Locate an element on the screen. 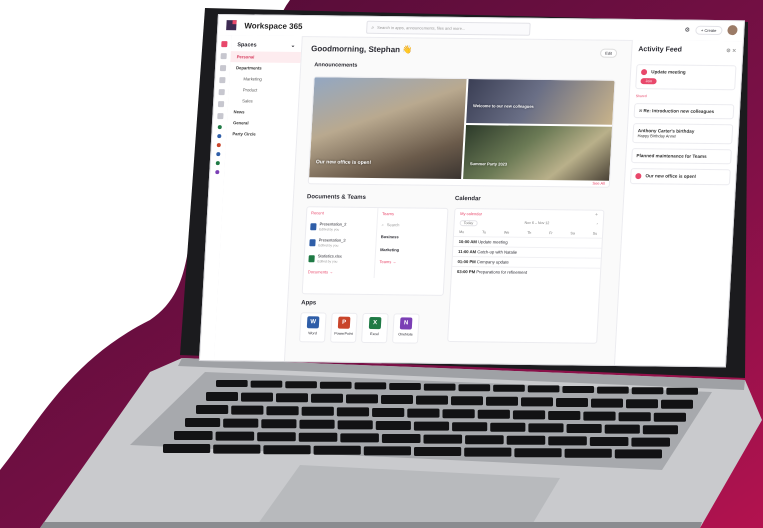 The height and width of the screenshot is (528, 763). announcement-image-colleagues is located at coordinates (540, 102).